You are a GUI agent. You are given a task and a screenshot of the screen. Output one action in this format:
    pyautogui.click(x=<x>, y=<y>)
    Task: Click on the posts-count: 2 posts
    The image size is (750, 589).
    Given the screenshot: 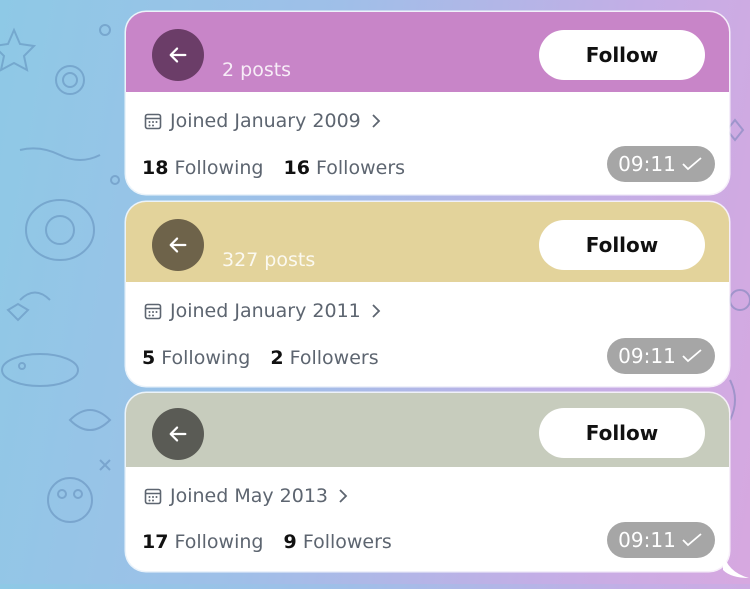 What is the action you would take?
    pyautogui.click(x=257, y=70)
    